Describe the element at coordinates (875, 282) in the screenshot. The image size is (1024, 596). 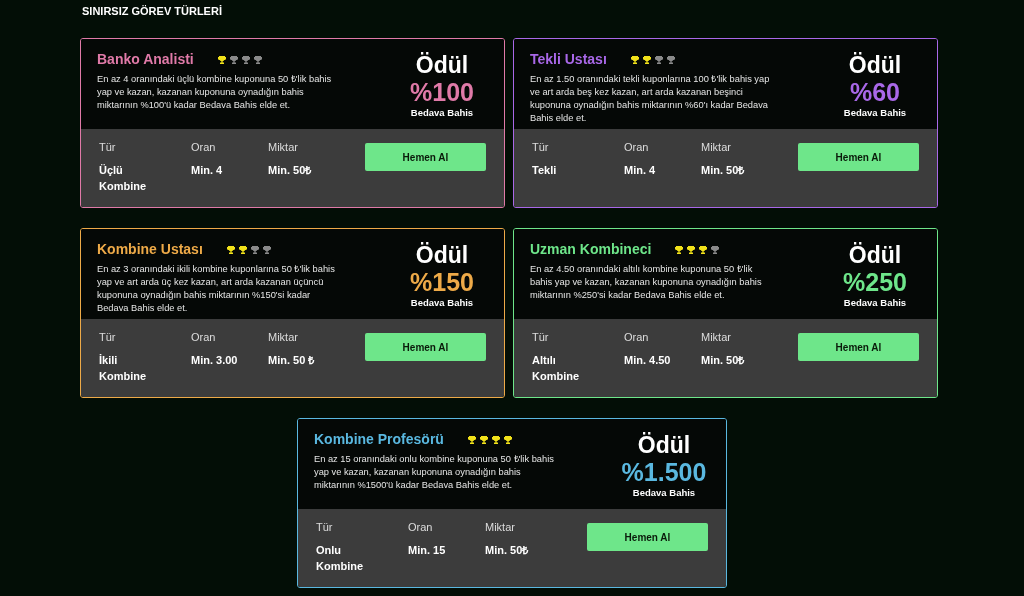
I see `reward-percent: %250` at that location.